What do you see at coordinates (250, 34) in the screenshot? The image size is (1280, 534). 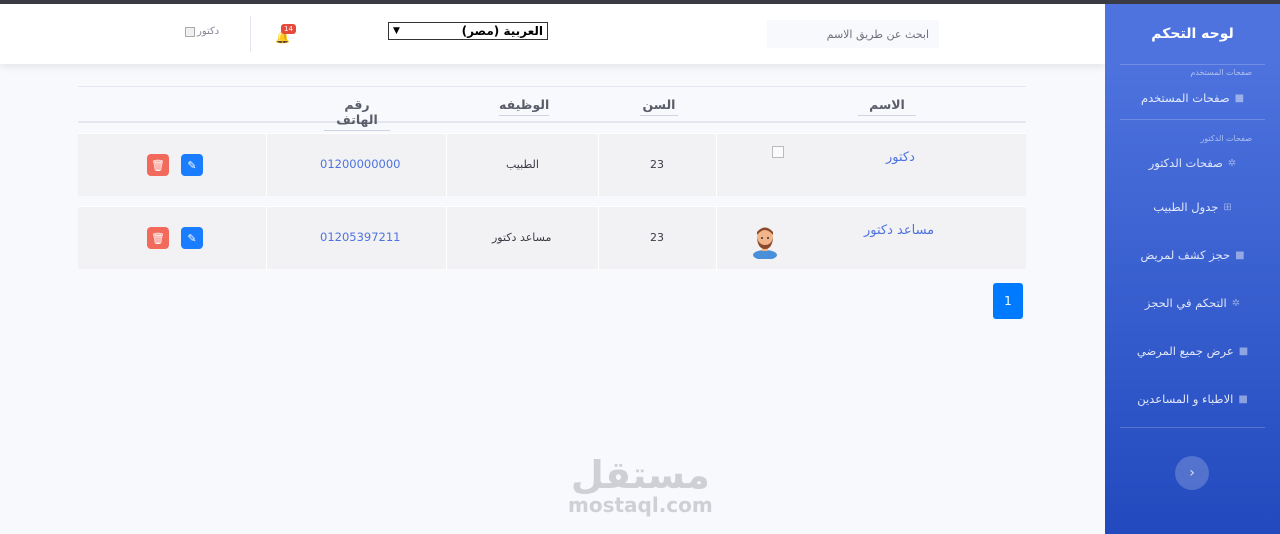 I see `topbar-divider` at bounding box center [250, 34].